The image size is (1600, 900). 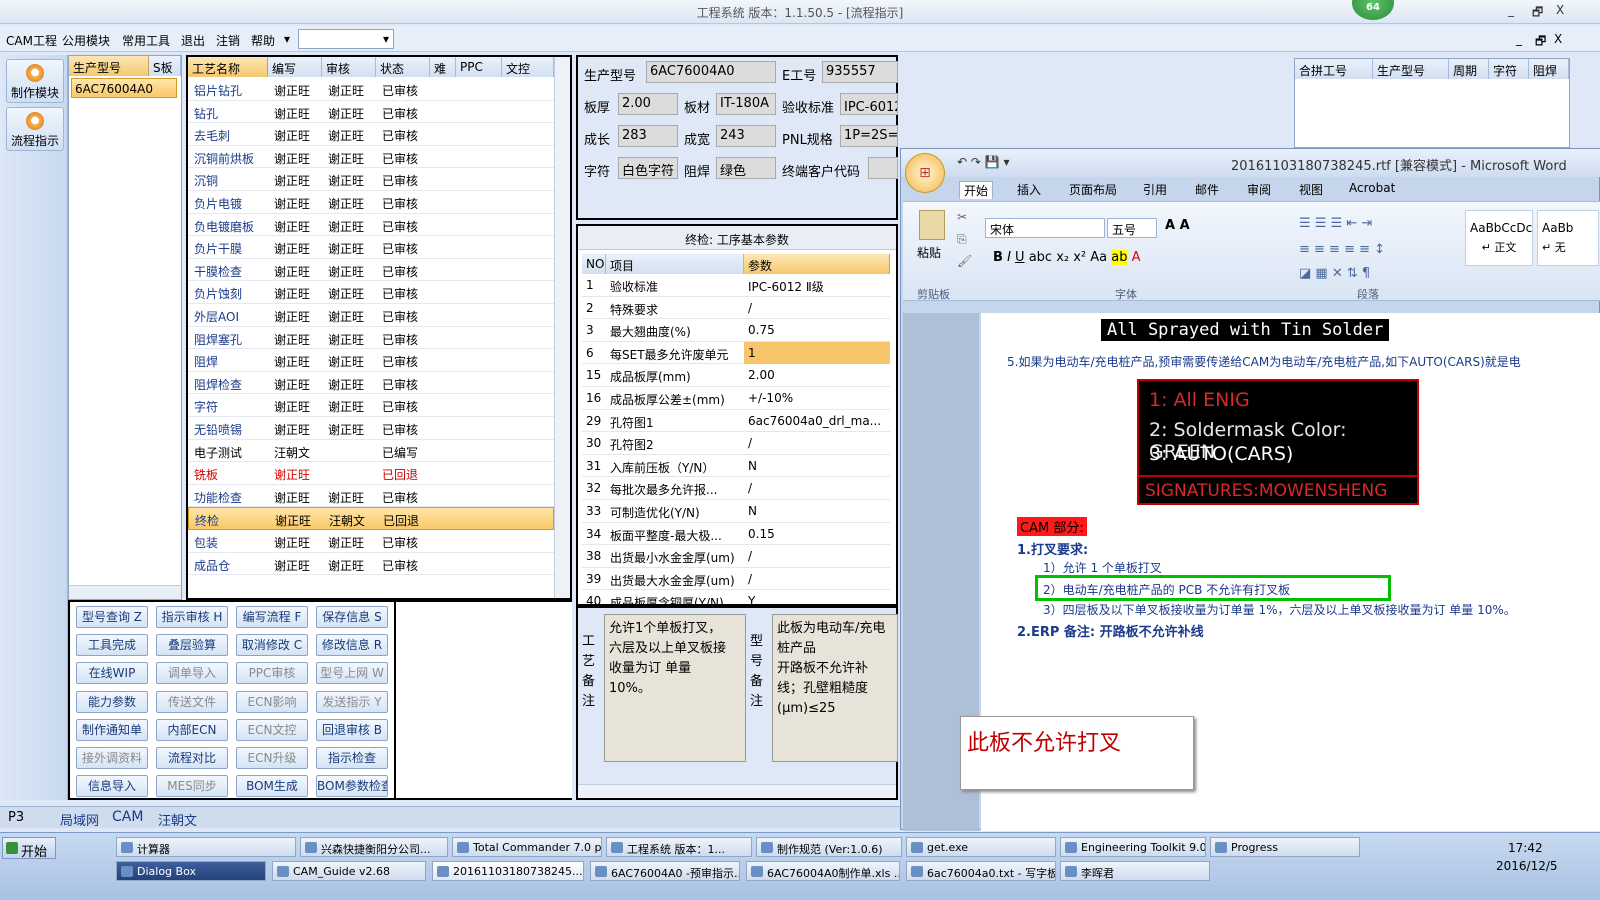 I want to click on table-row: 沉铜 谢正旺 谢正旺 已审核, so click(x=371, y=179).